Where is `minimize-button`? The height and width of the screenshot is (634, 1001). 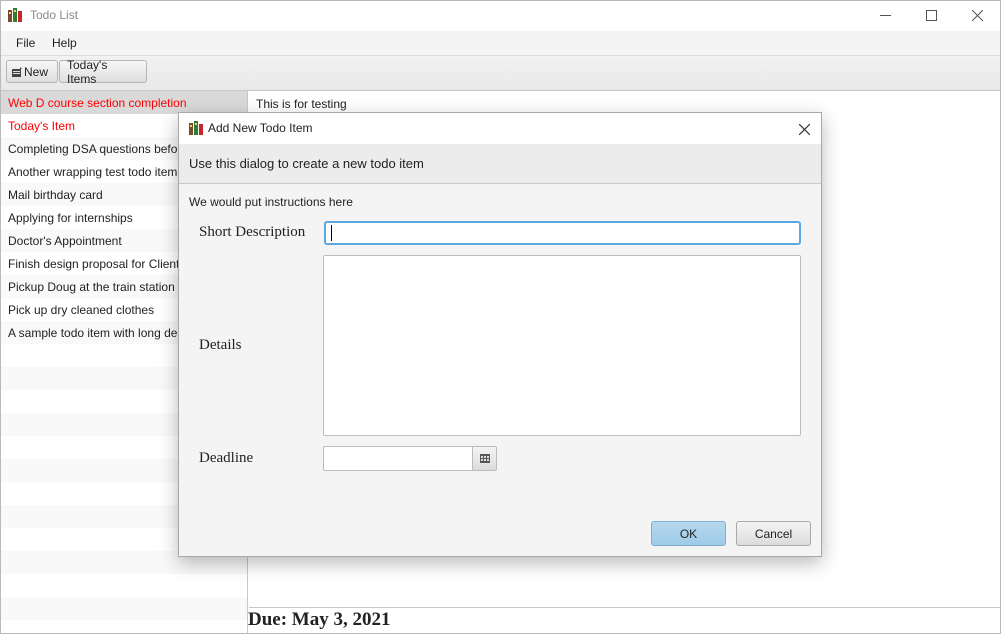 minimize-button is located at coordinates (885, 15).